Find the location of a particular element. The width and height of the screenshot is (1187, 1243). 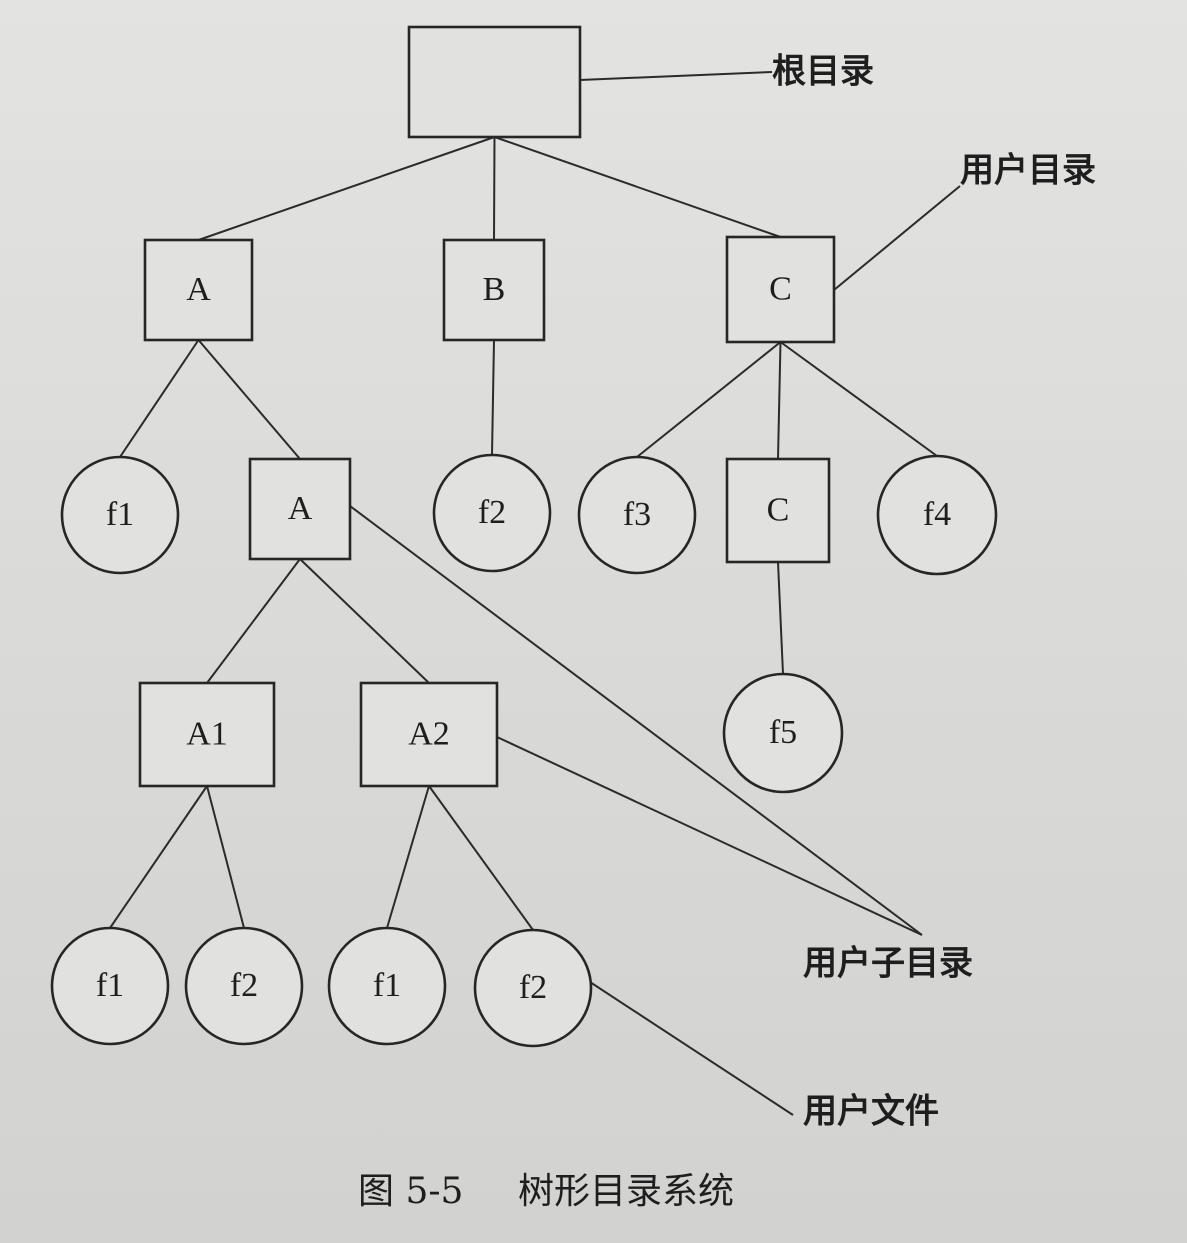

file-node-A1_f2: f2 is located at coordinates (244, 986).